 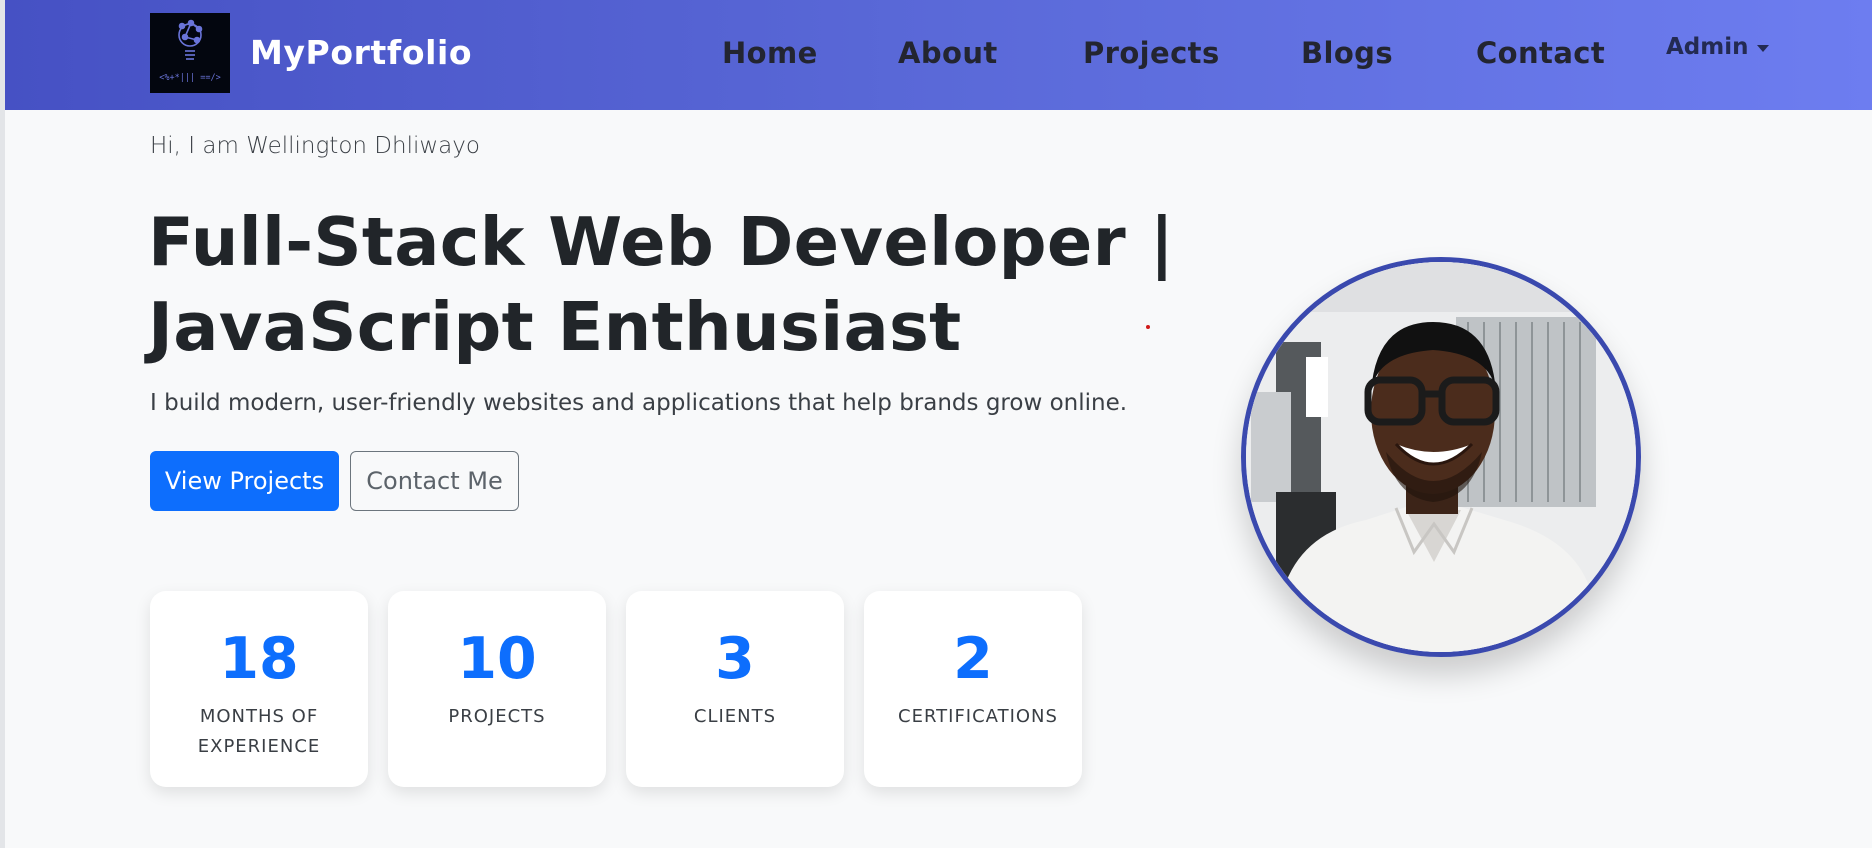 I want to click on nav-contact: Contact, so click(x=1540, y=53).